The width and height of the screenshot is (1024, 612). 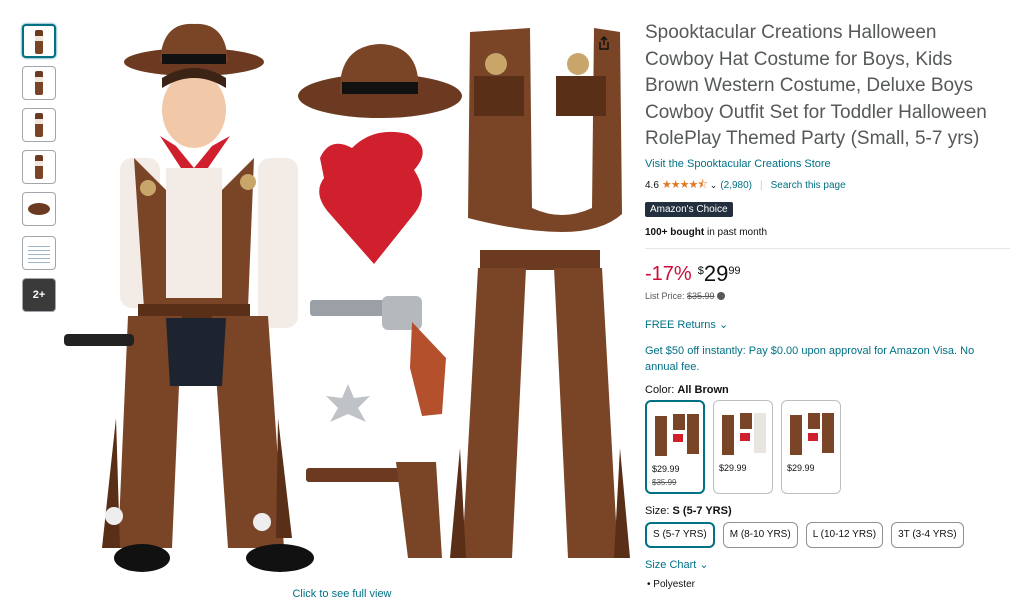 I want to click on chaps-item, so click(x=540, y=404).